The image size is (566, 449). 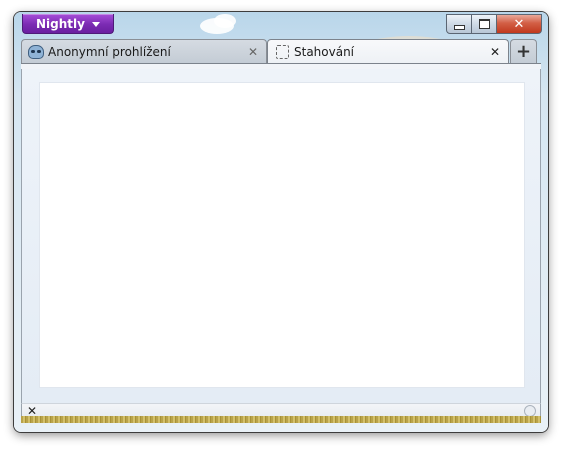 I want to click on minimize-button, so click(x=459, y=24).